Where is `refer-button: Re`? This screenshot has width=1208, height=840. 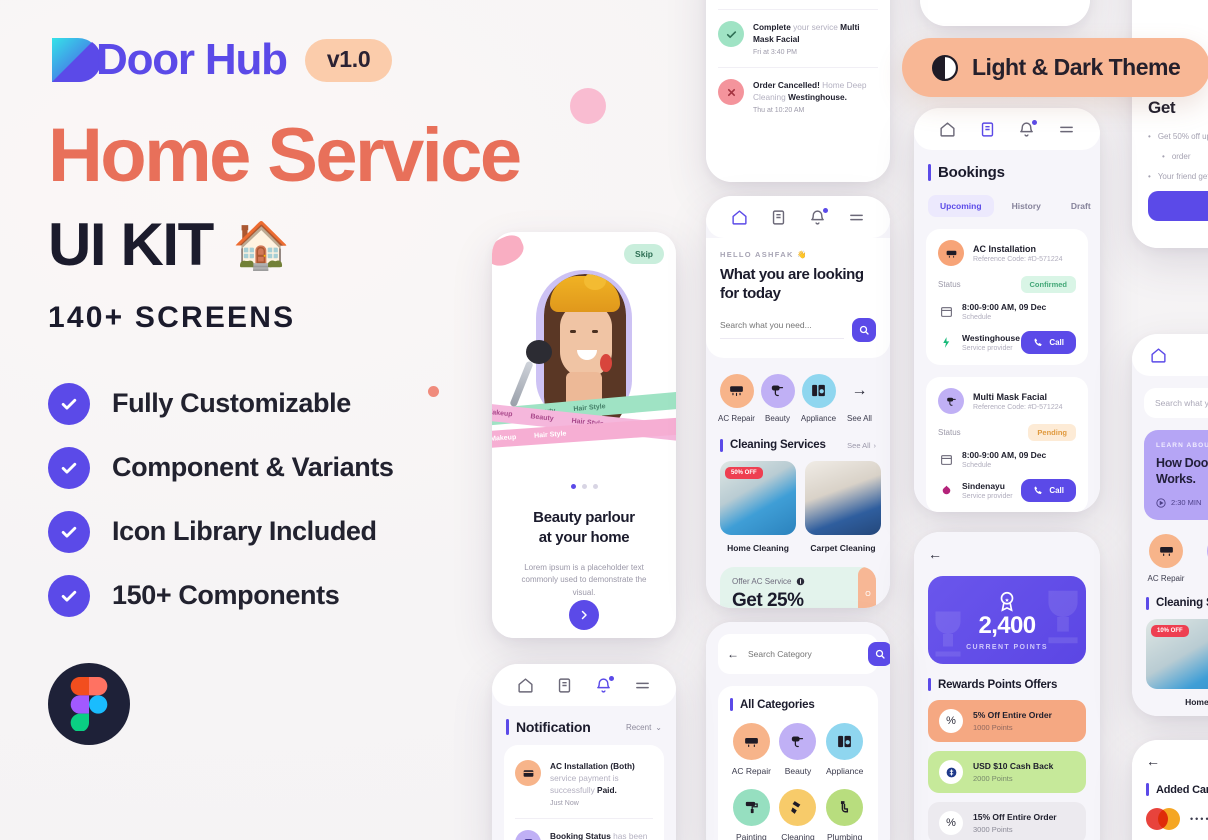
refer-button: Re is located at coordinates (1178, 205).